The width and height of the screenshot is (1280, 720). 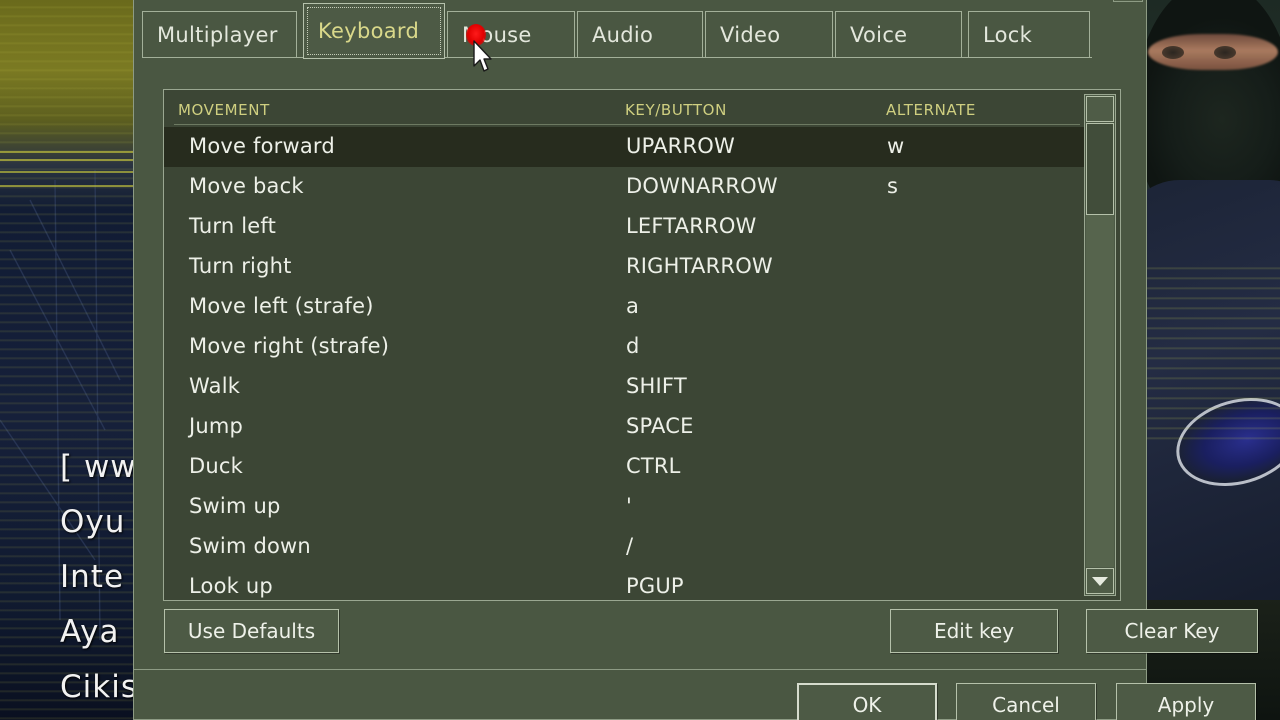 I want to click on table-row: Turn left LEFTARROW, so click(x=626, y=227).